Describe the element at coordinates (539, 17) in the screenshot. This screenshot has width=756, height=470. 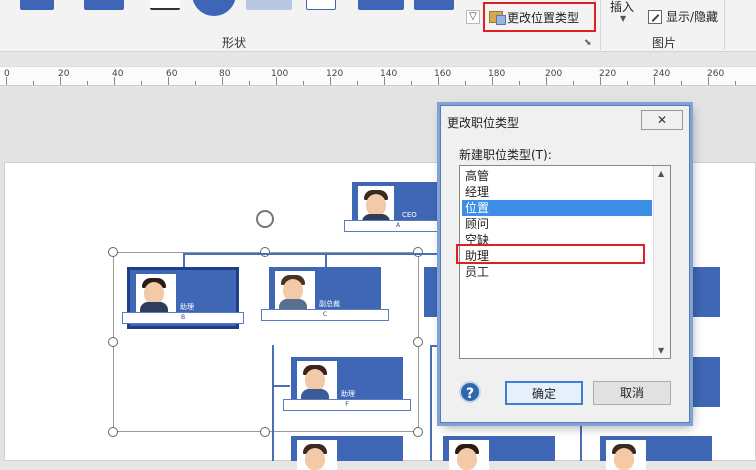
I see `change-position-type-button: 更改位置类型` at that location.